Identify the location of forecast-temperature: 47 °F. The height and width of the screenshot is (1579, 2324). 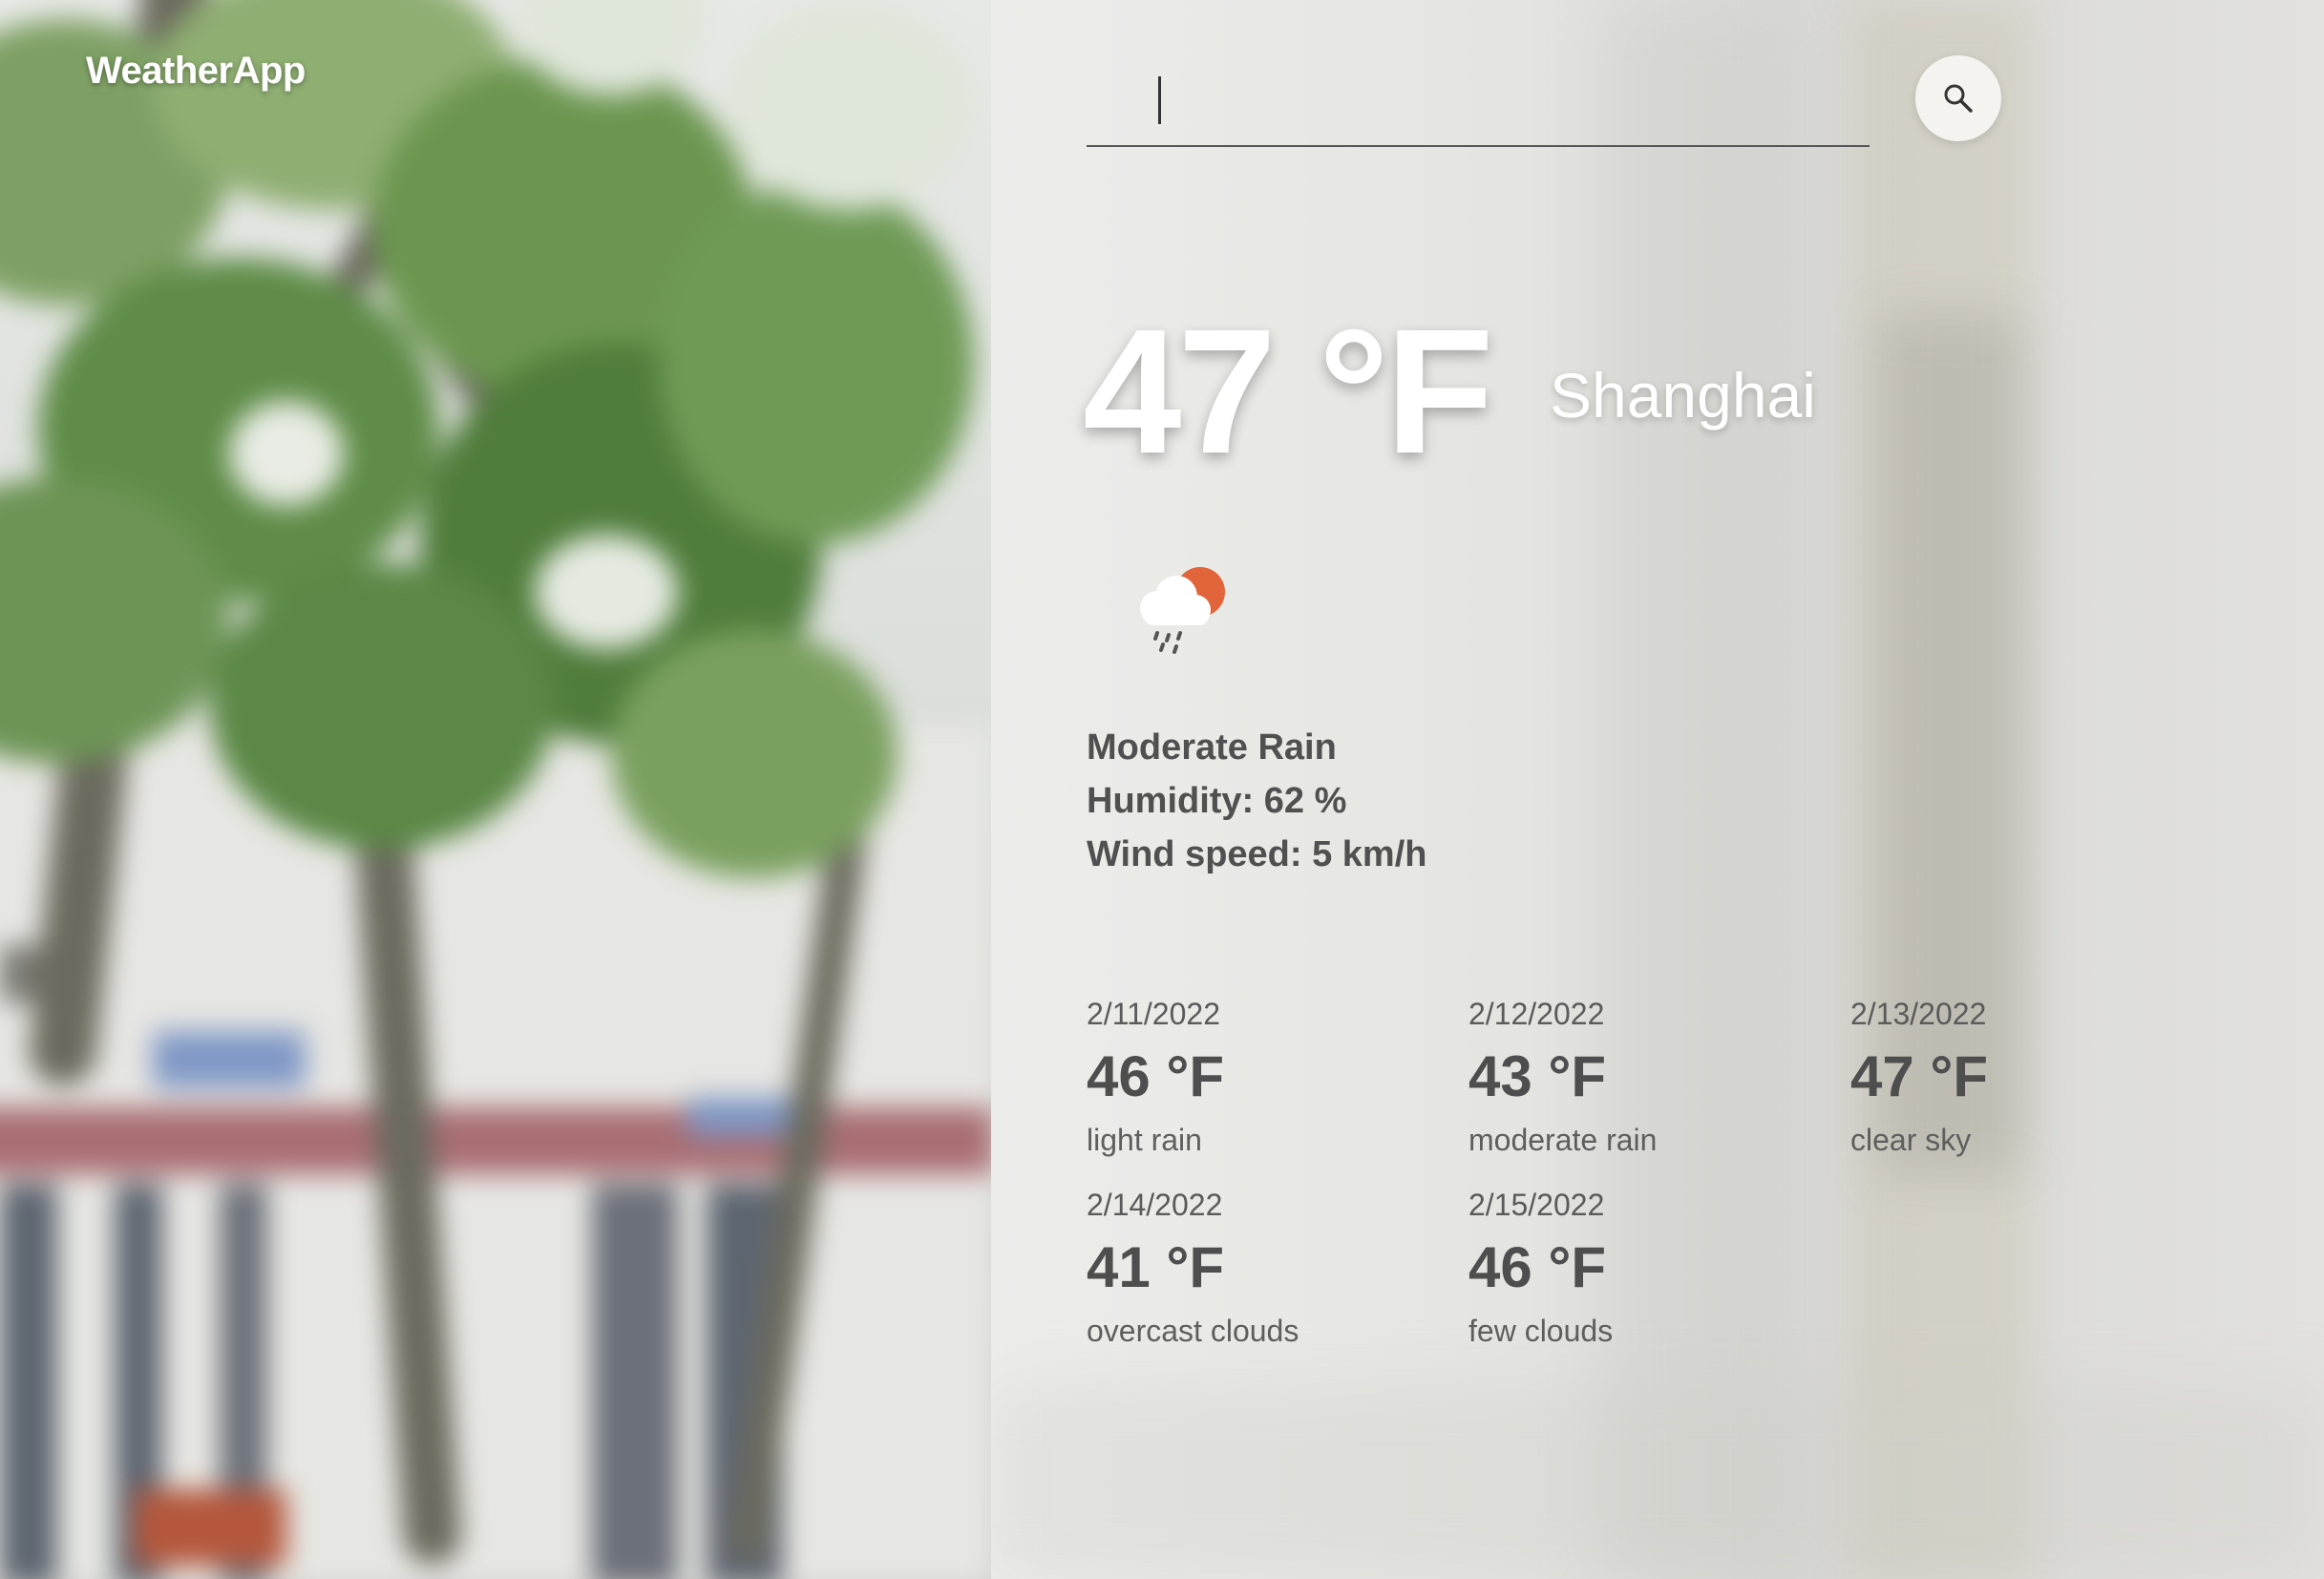
(1919, 1076).